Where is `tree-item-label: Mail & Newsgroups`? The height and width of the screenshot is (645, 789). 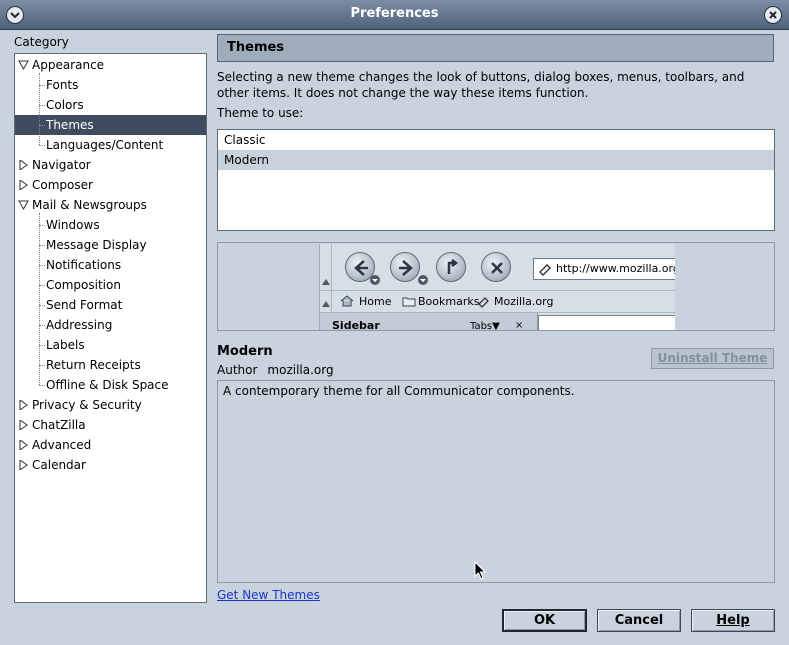 tree-item-label: Mail & Newsgroups is located at coordinates (89, 205).